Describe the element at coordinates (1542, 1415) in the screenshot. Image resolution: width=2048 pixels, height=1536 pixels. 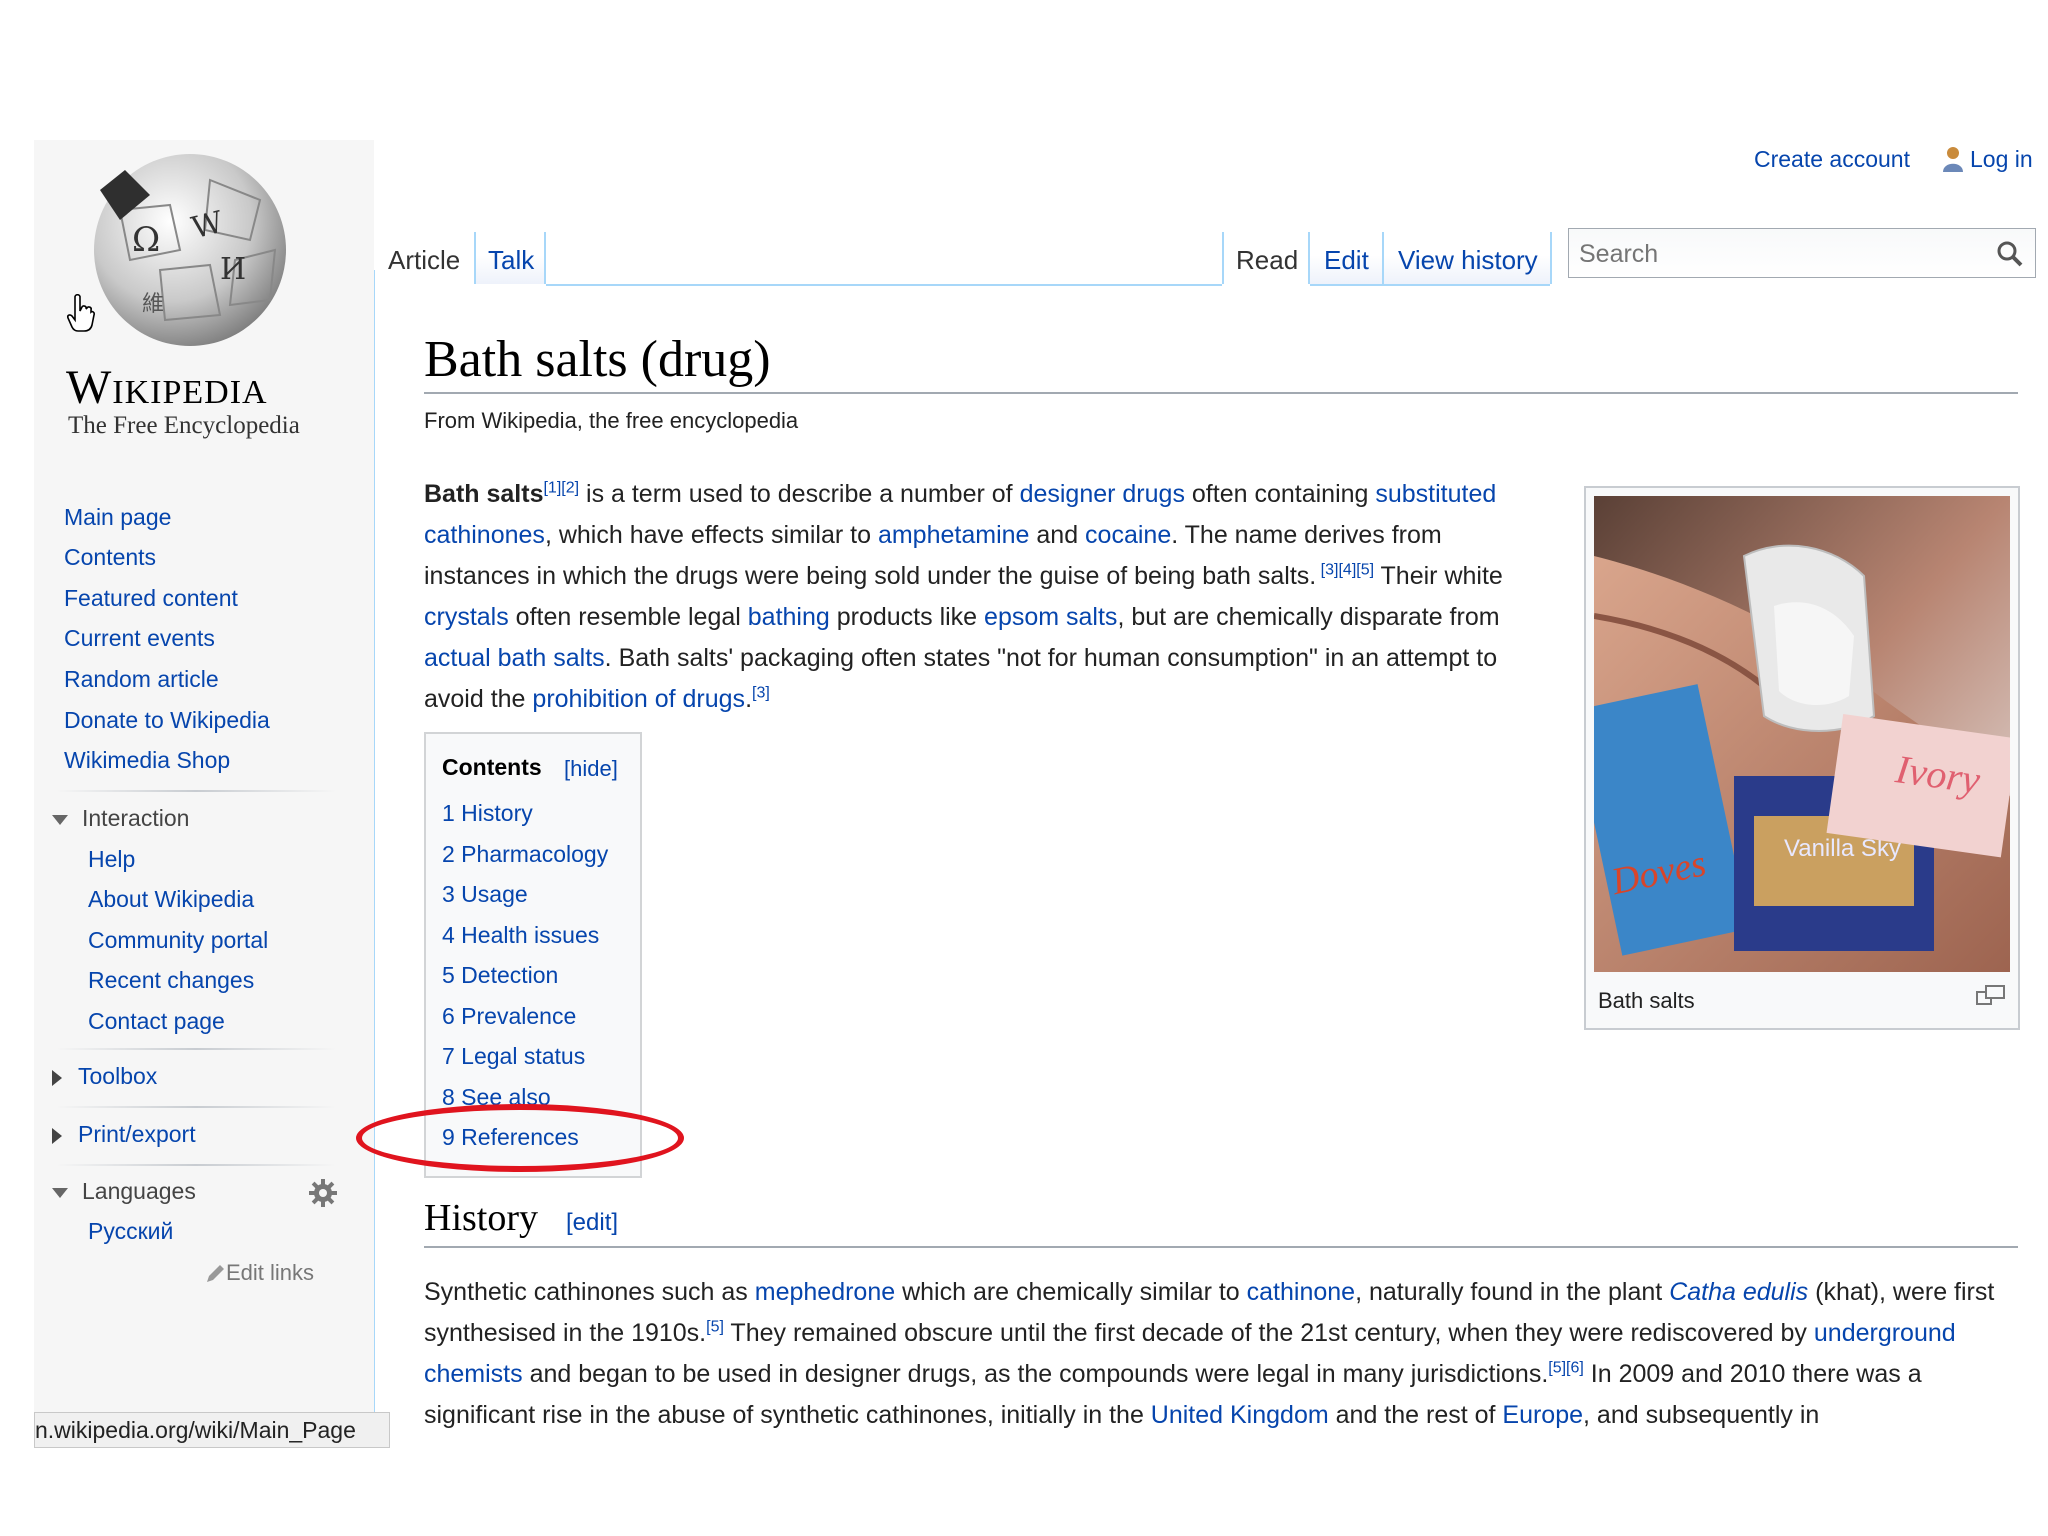
I see `article-link: Europe` at that location.